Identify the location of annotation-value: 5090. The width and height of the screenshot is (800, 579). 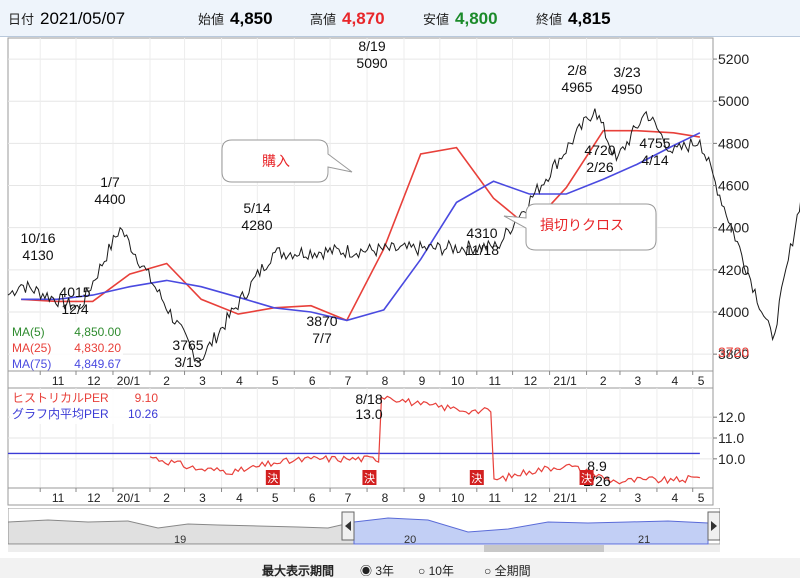
(371, 63).